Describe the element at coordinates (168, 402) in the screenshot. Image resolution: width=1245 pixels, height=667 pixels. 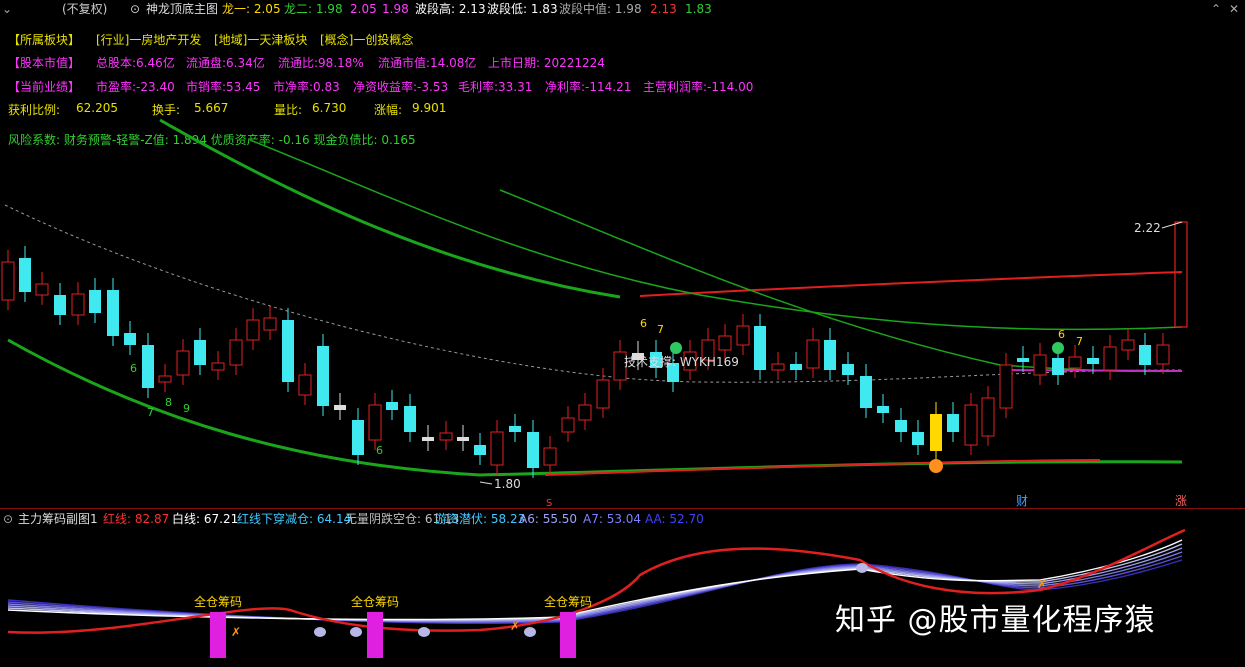
I see `count-label-2: 8` at that location.